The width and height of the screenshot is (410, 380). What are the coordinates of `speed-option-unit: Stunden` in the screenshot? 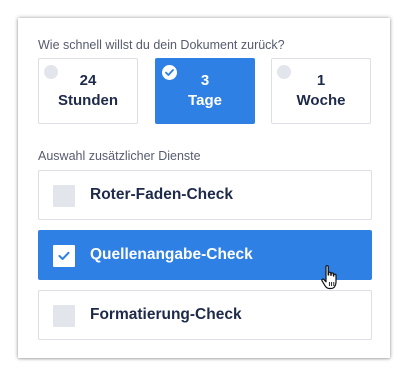 It's located at (88, 100).